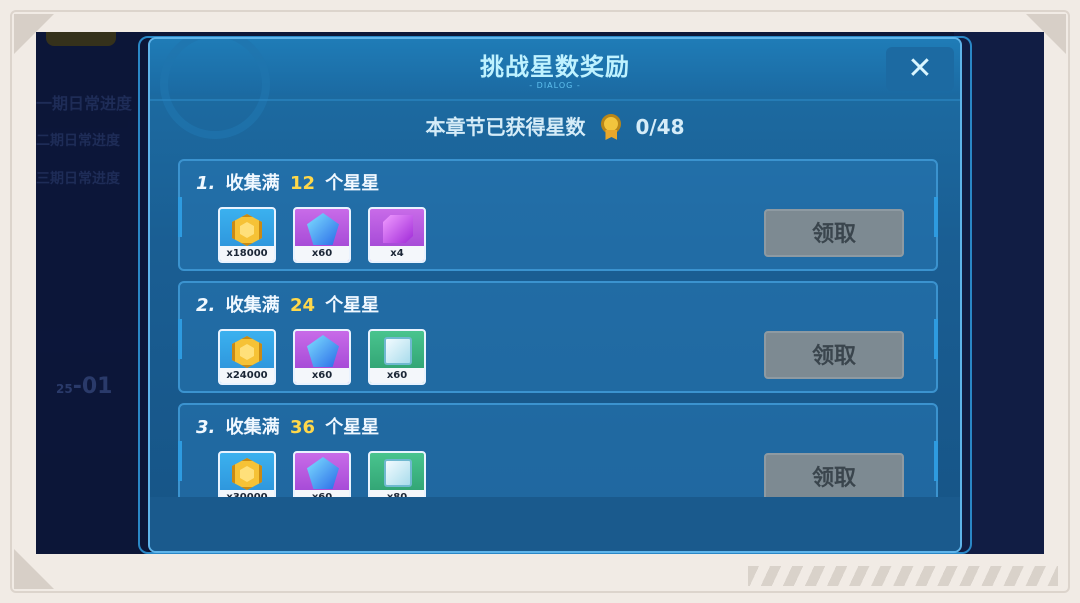  Describe the element at coordinates (505, 127) in the screenshot. I see `stars-label: 本章节已获得星数` at that location.